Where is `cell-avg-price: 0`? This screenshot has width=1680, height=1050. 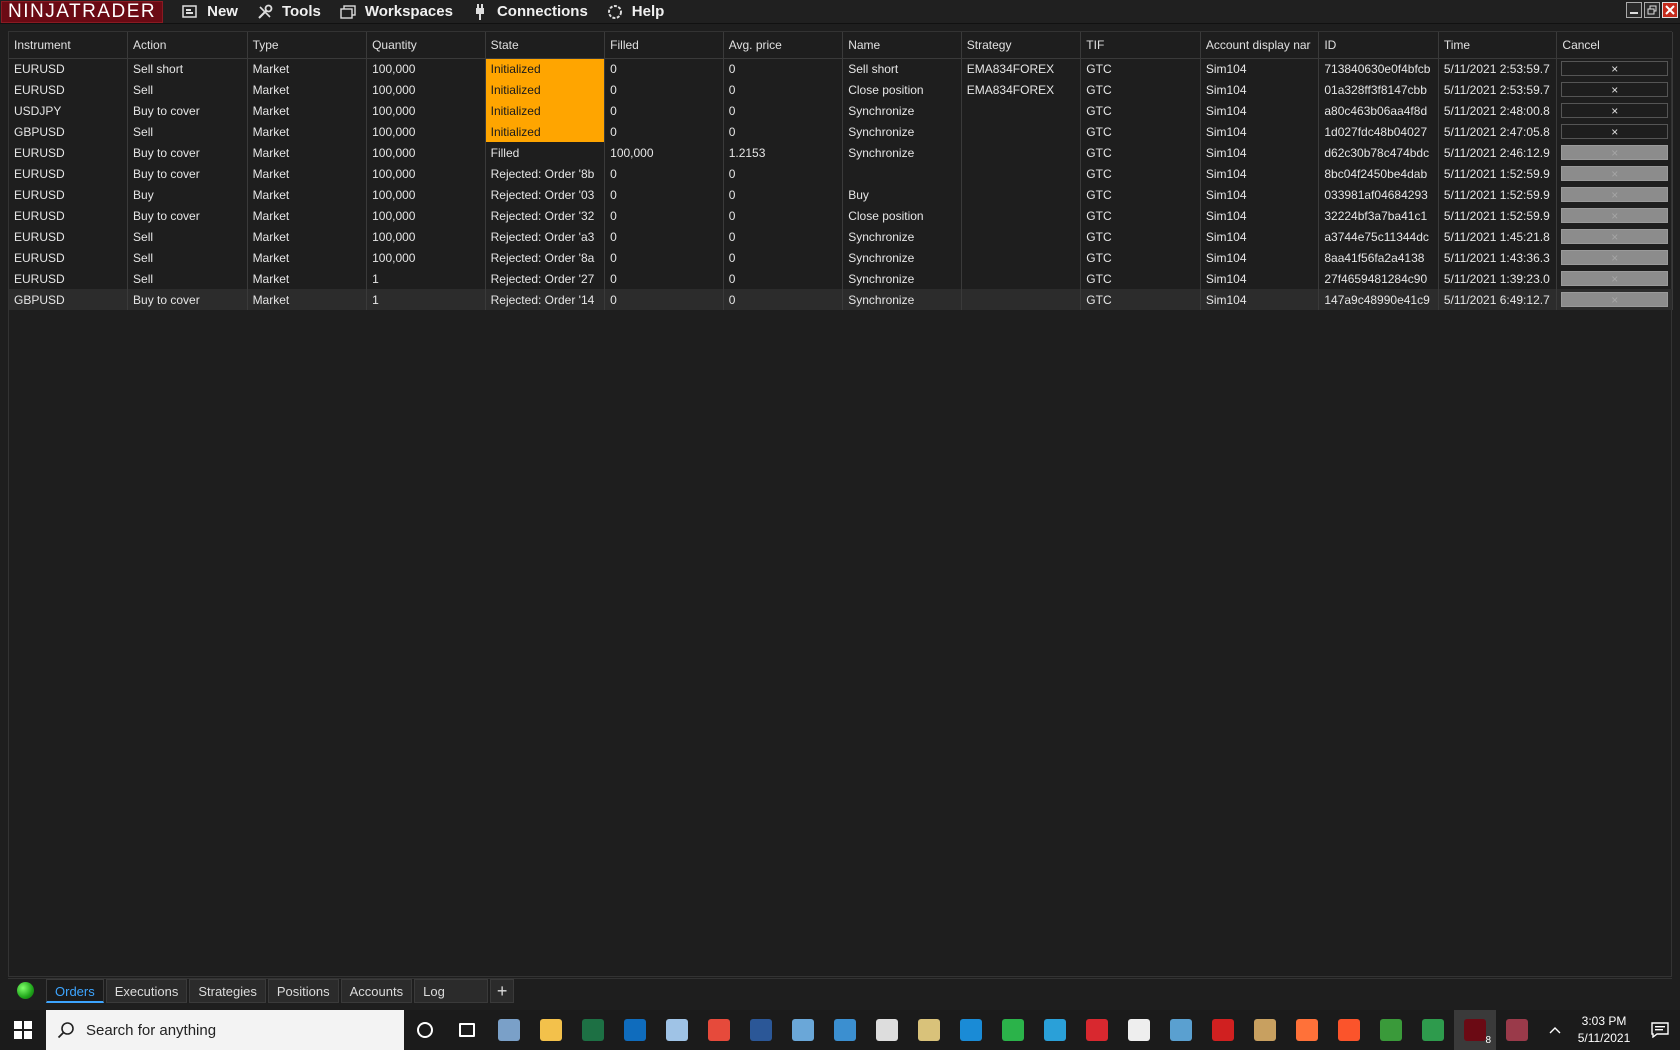
cell-avg-price: 0 is located at coordinates (783, 131).